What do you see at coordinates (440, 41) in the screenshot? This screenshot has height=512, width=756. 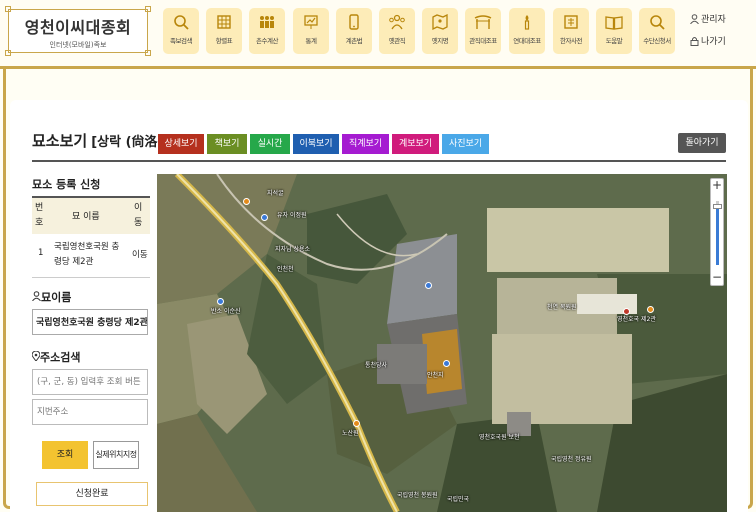 I see `nav-label: 옛지명` at bounding box center [440, 41].